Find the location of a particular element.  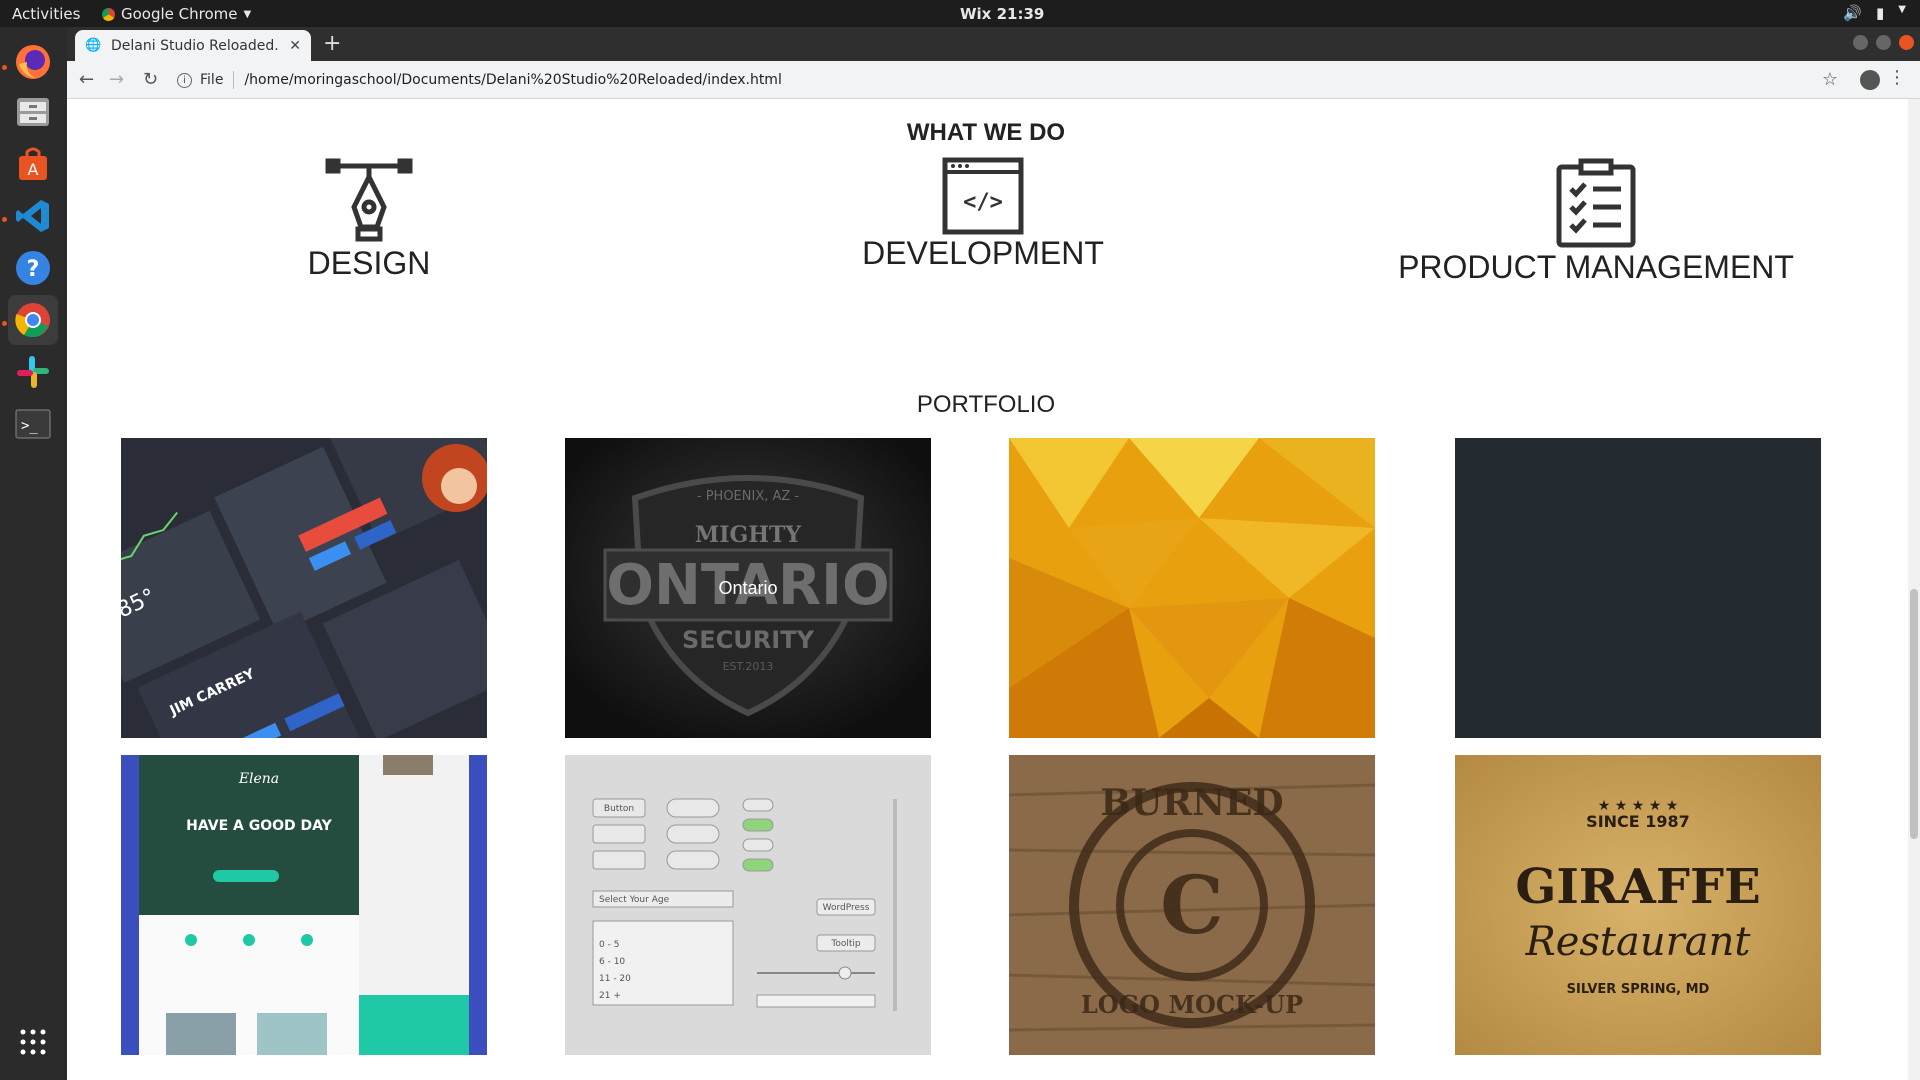

close-window-button is located at coordinates (1906, 42).